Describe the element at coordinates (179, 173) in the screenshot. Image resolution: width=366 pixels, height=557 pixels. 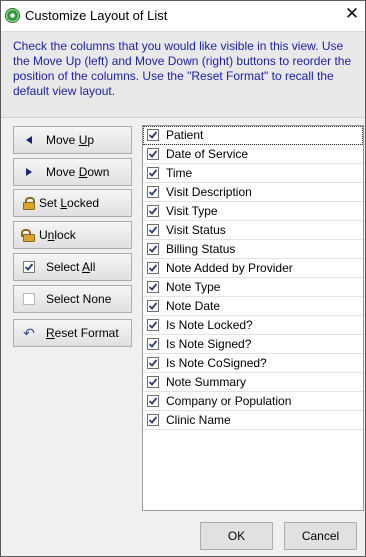
I see `column-label: Time` at that location.